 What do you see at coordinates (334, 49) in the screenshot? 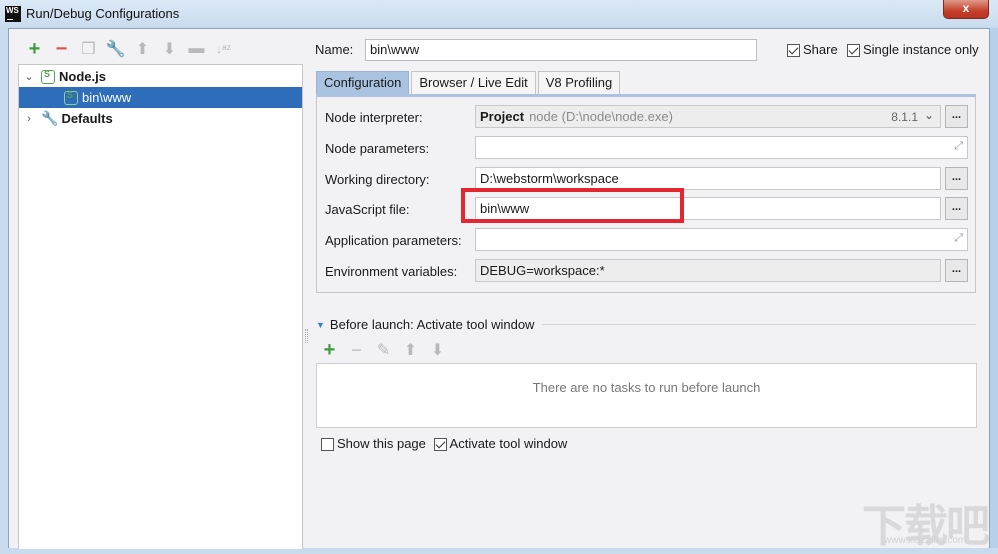
I see `name-label: Name:` at bounding box center [334, 49].